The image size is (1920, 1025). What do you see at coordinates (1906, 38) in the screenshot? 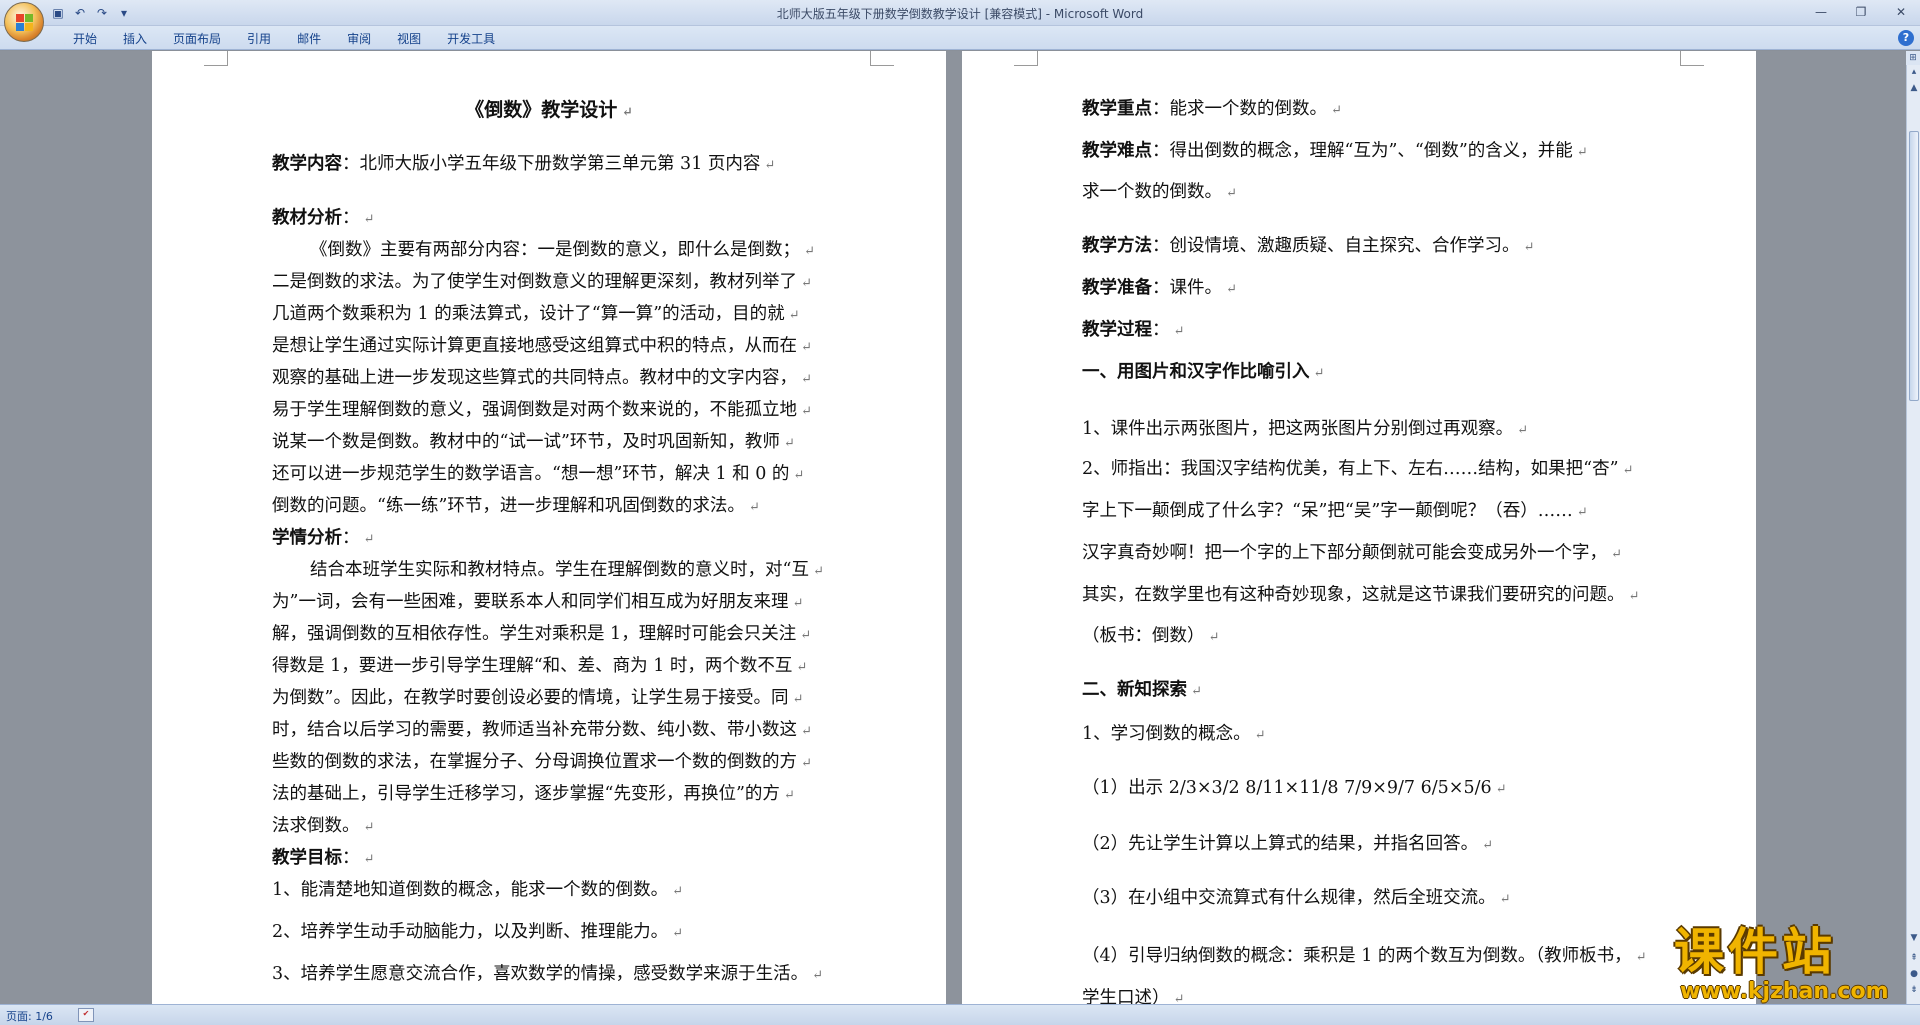
I see `help-icon: ?` at bounding box center [1906, 38].